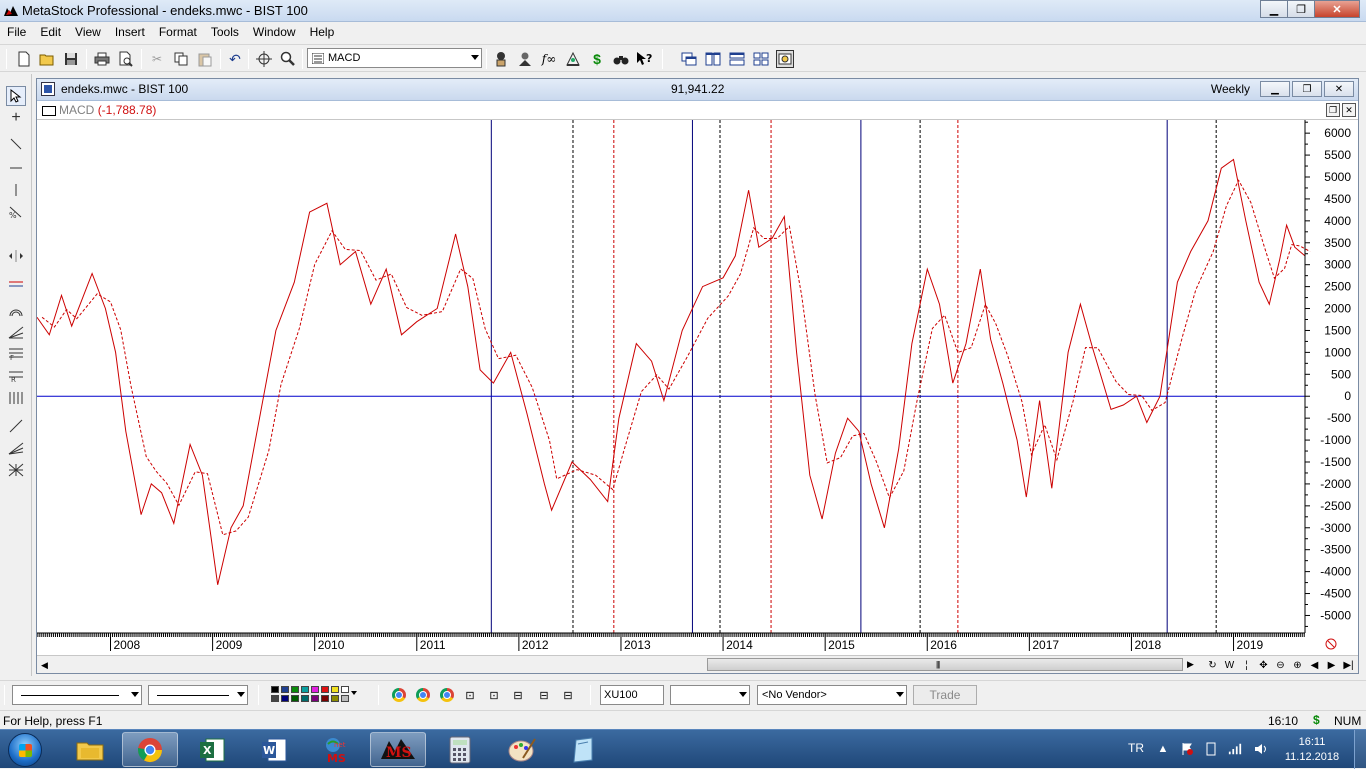 The height and width of the screenshot is (769, 1366). What do you see at coordinates (1307, 89) in the screenshot?
I see `chart-restore-button: ❐` at bounding box center [1307, 89].